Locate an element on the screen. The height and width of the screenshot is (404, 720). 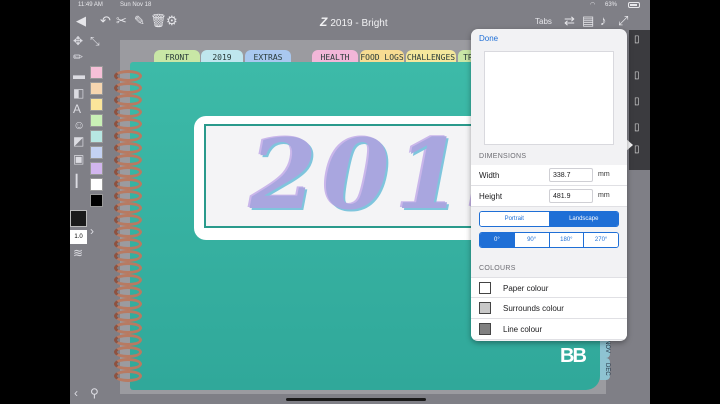
status-date: Sun Nov 18 is located at coordinates (136, 5).